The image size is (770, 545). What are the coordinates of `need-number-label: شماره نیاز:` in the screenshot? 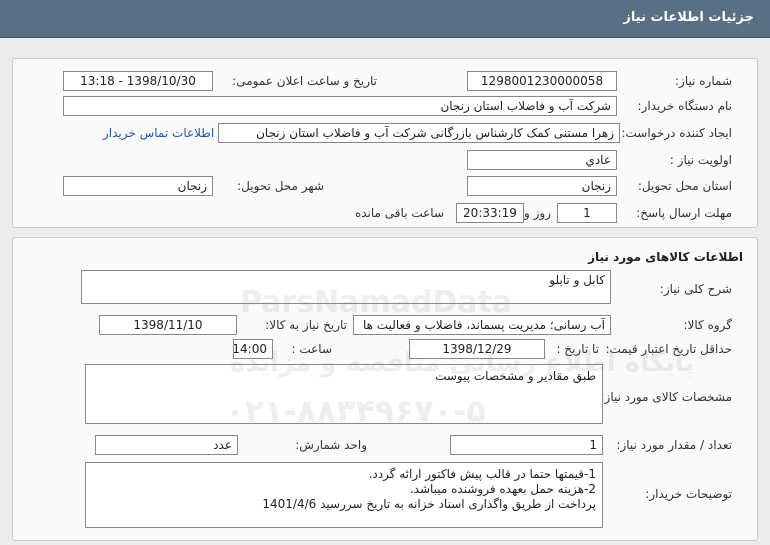 It's located at (703, 81).